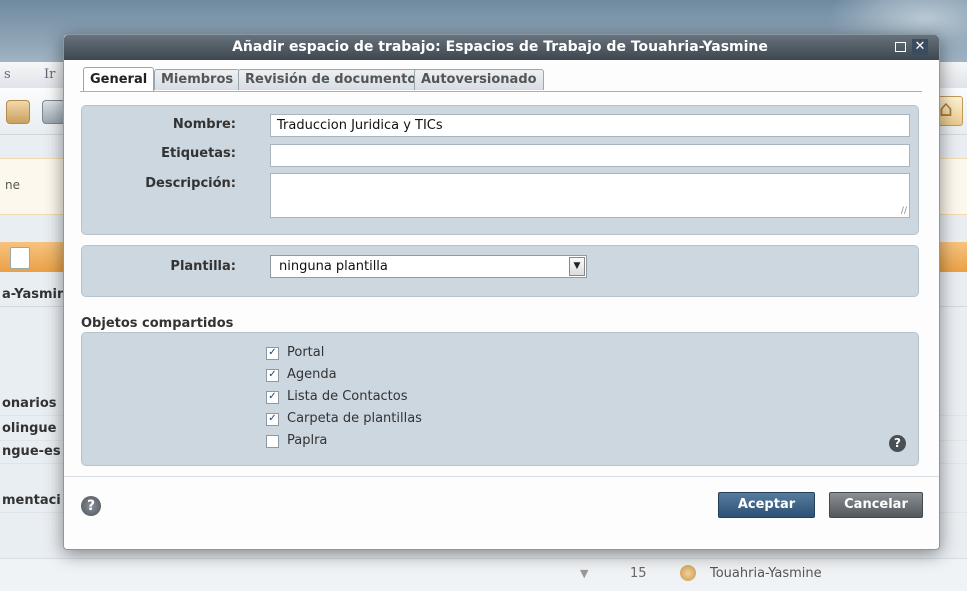 This screenshot has height=591, width=967. I want to click on list-item-label: onarios, so click(29, 403).